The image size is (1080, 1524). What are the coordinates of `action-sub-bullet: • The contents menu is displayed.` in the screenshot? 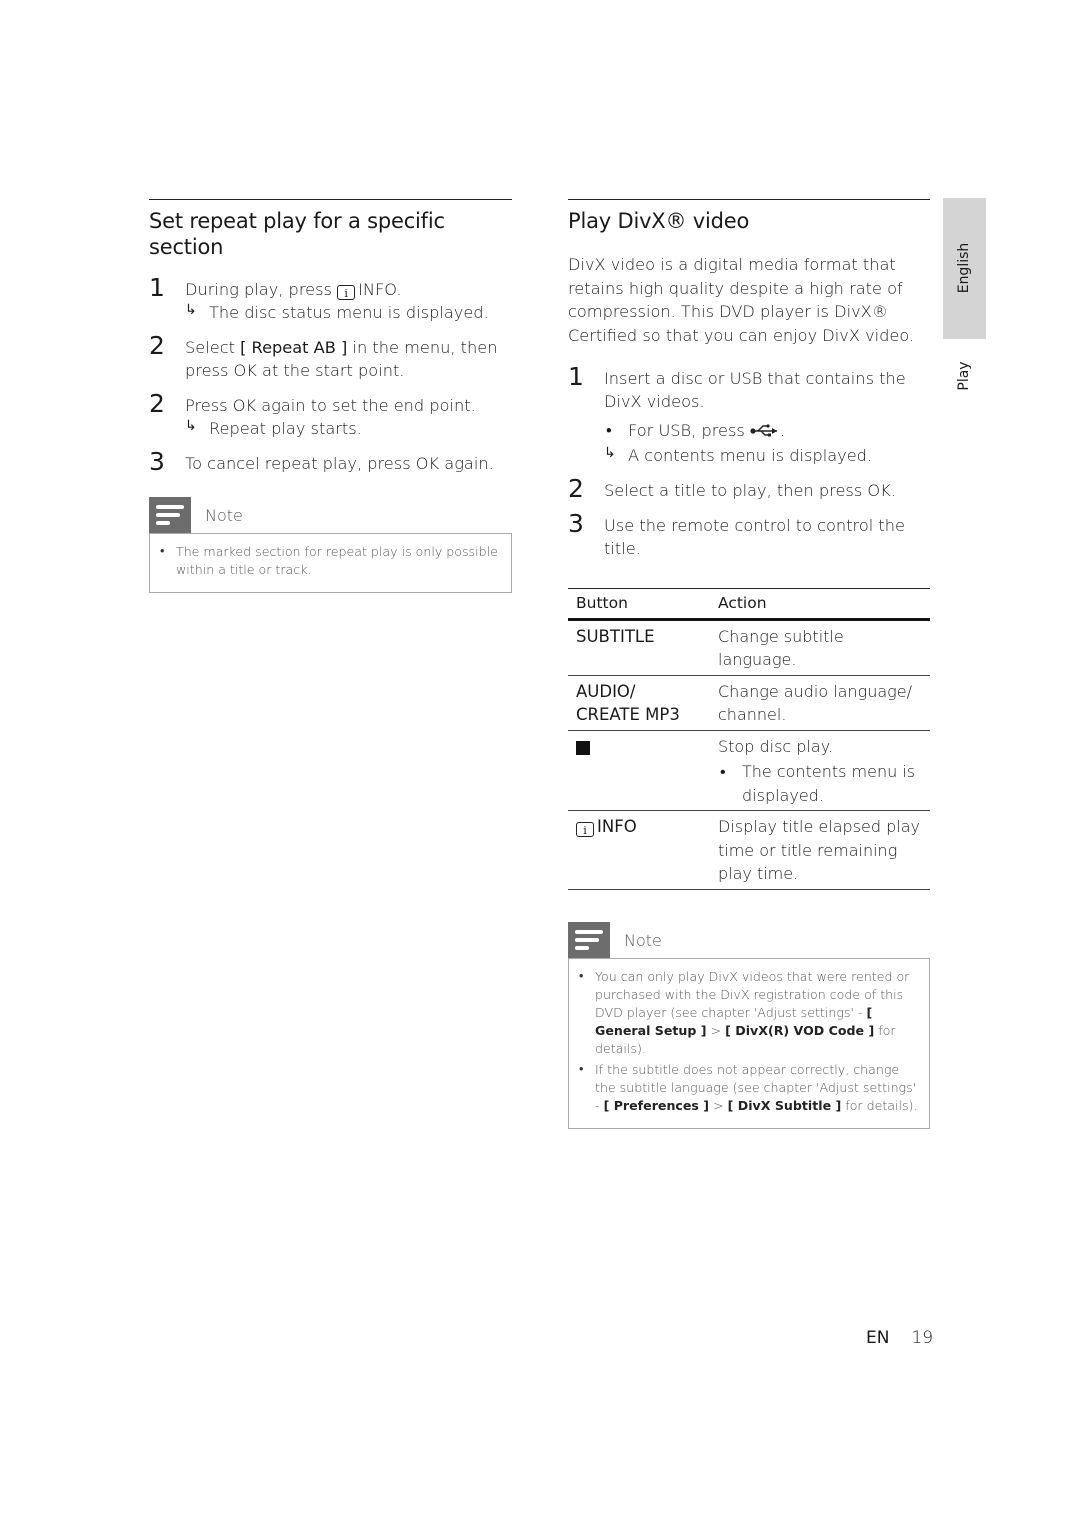 It's located at (820, 783).